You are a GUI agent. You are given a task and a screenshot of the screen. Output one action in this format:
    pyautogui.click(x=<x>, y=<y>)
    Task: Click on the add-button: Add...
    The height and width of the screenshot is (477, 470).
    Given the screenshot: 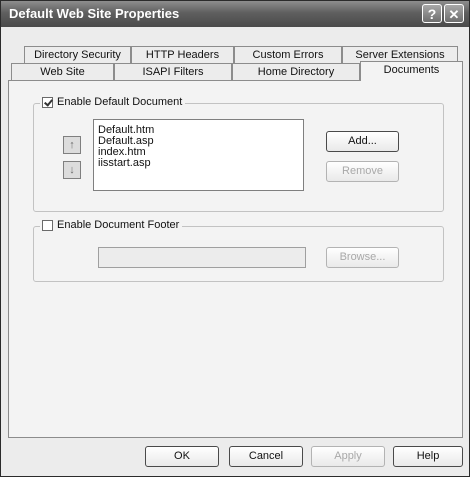 What is the action you would take?
    pyautogui.click(x=362, y=141)
    